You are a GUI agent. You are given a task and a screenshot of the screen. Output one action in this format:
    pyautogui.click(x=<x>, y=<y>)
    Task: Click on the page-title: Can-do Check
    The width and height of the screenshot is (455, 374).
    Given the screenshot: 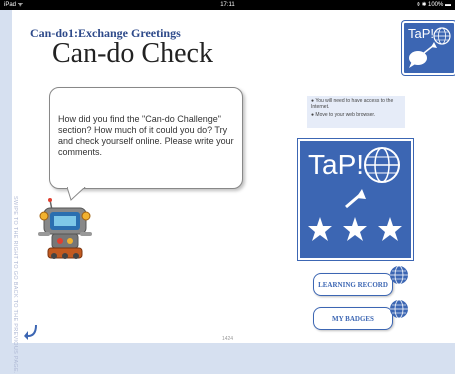 What is the action you would take?
    pyautogui.click(x=132, y=53)
    